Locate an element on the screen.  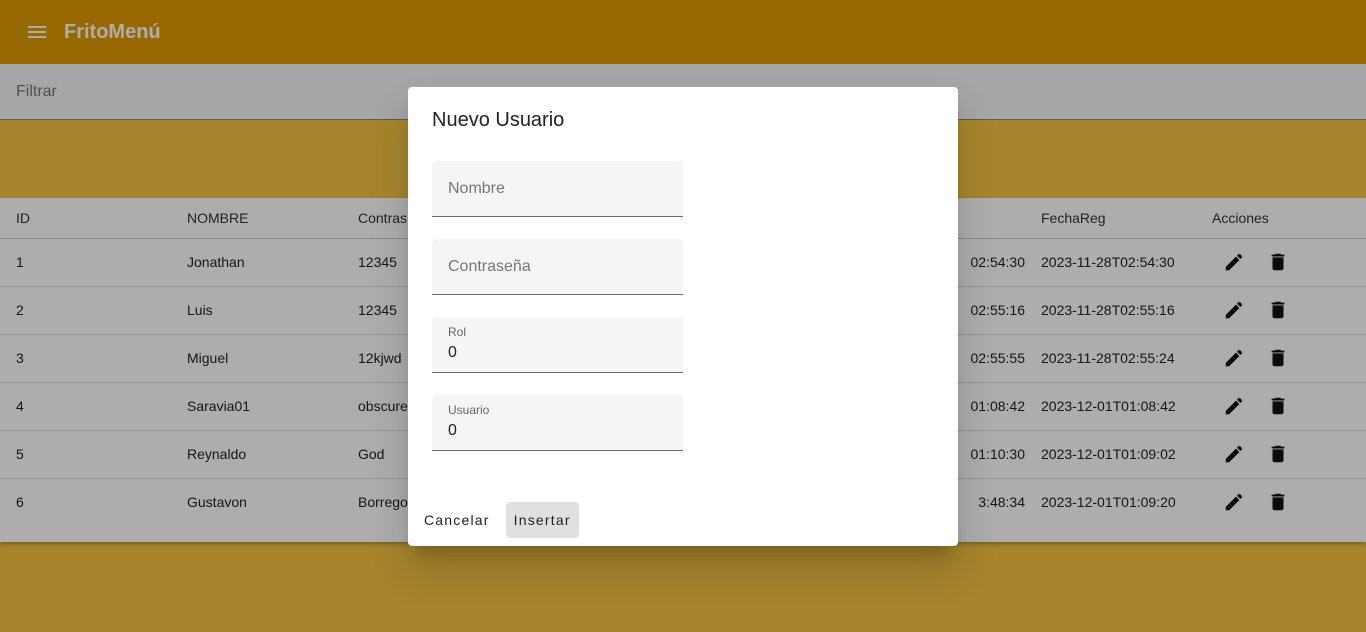
contrasena-field is located at coordinates (557, 267).